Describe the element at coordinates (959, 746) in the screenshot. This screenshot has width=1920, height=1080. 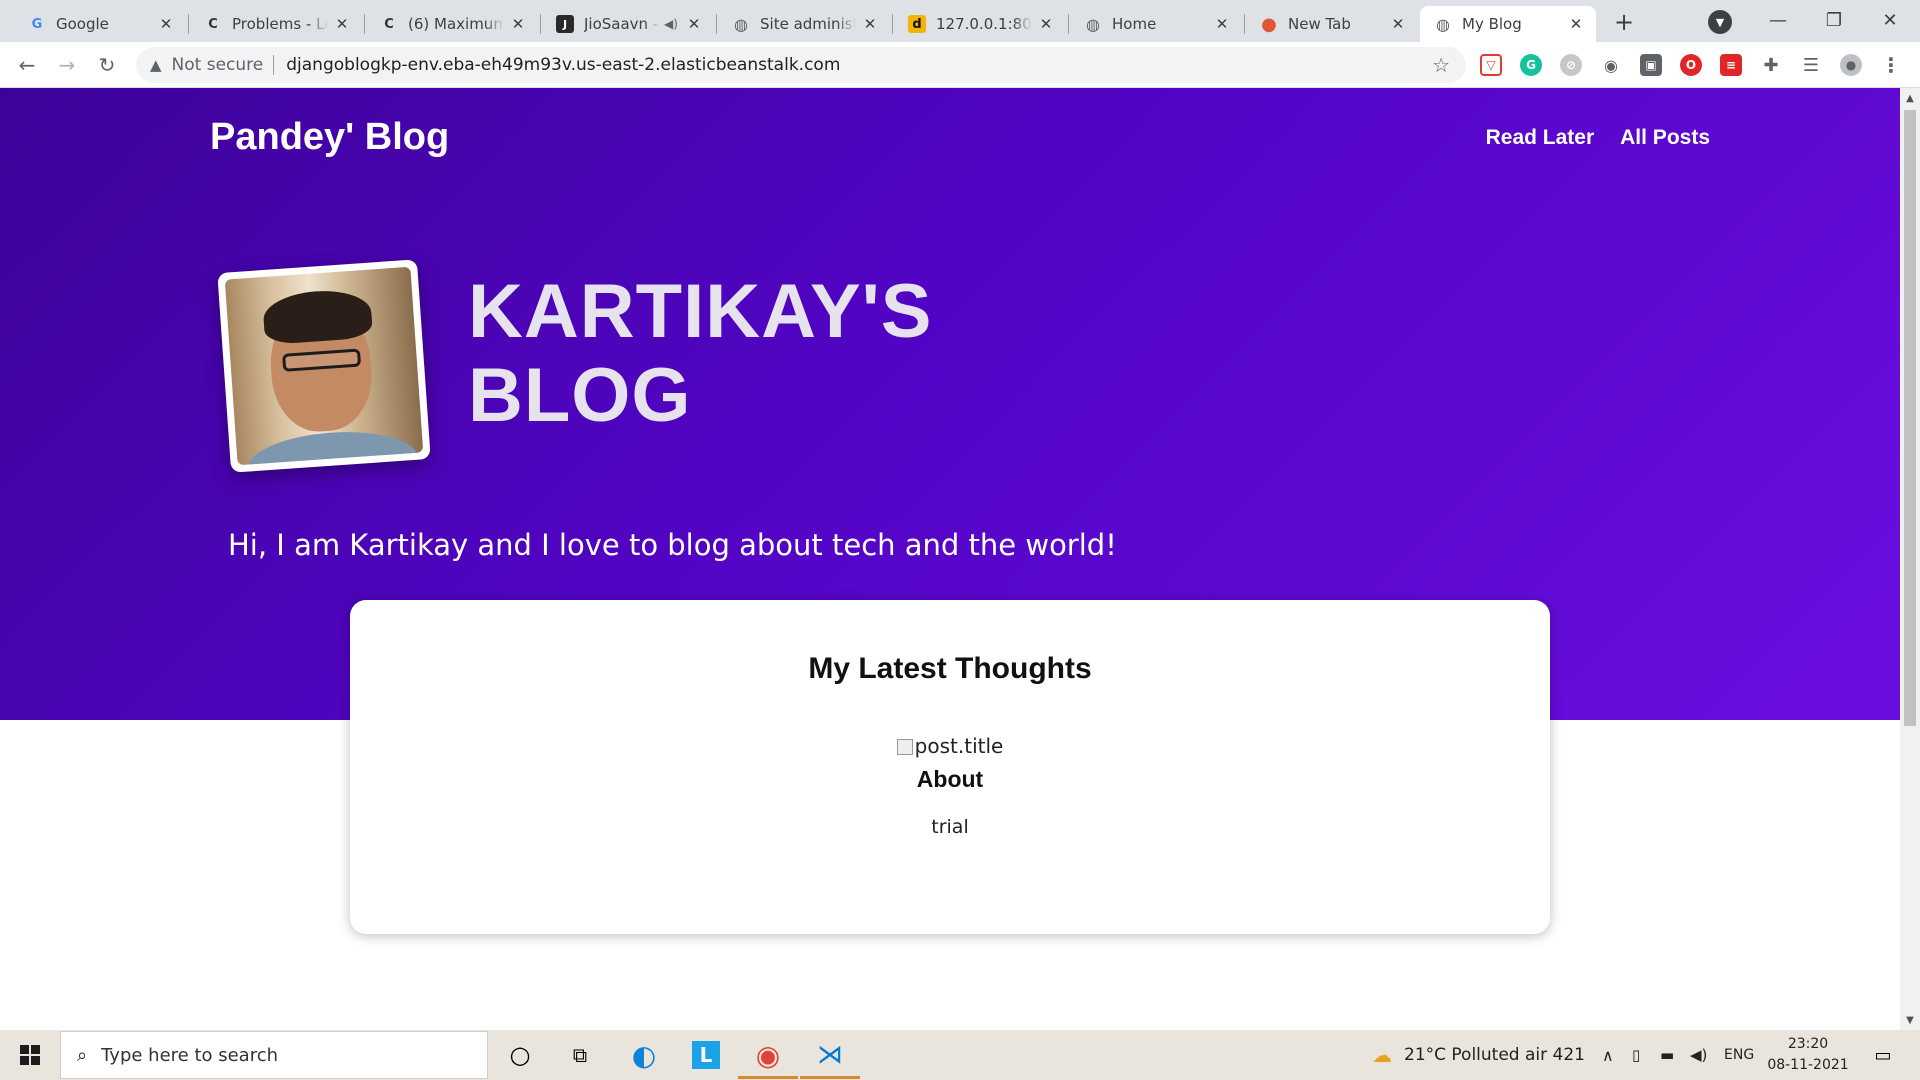
I see `post-image-alt: post.title` at that location.